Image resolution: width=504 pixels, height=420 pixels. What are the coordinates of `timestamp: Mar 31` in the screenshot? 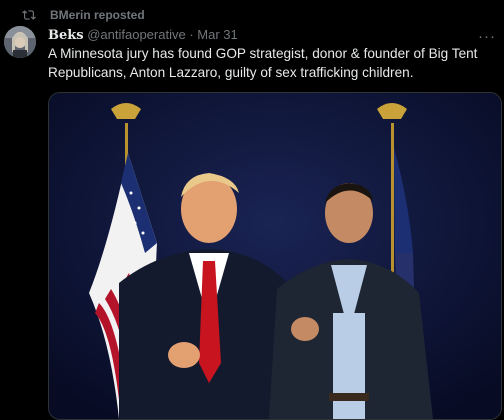 It's located at (217, 34).